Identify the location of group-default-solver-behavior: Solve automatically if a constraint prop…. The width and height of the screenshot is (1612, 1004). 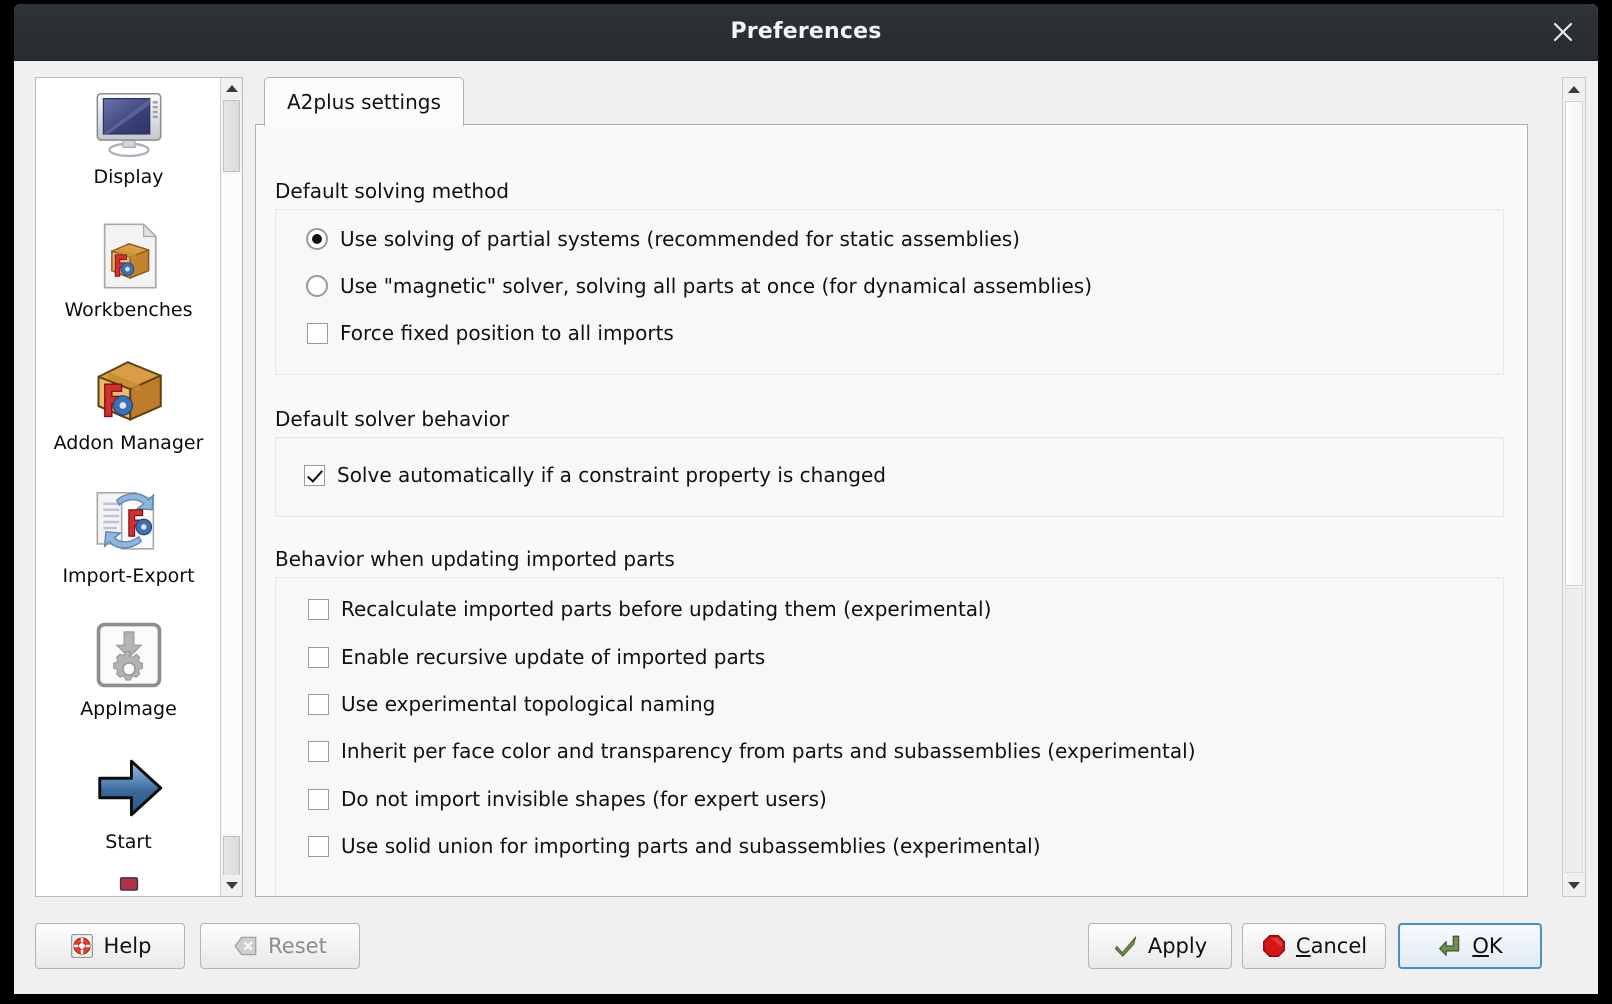
(889, 477).